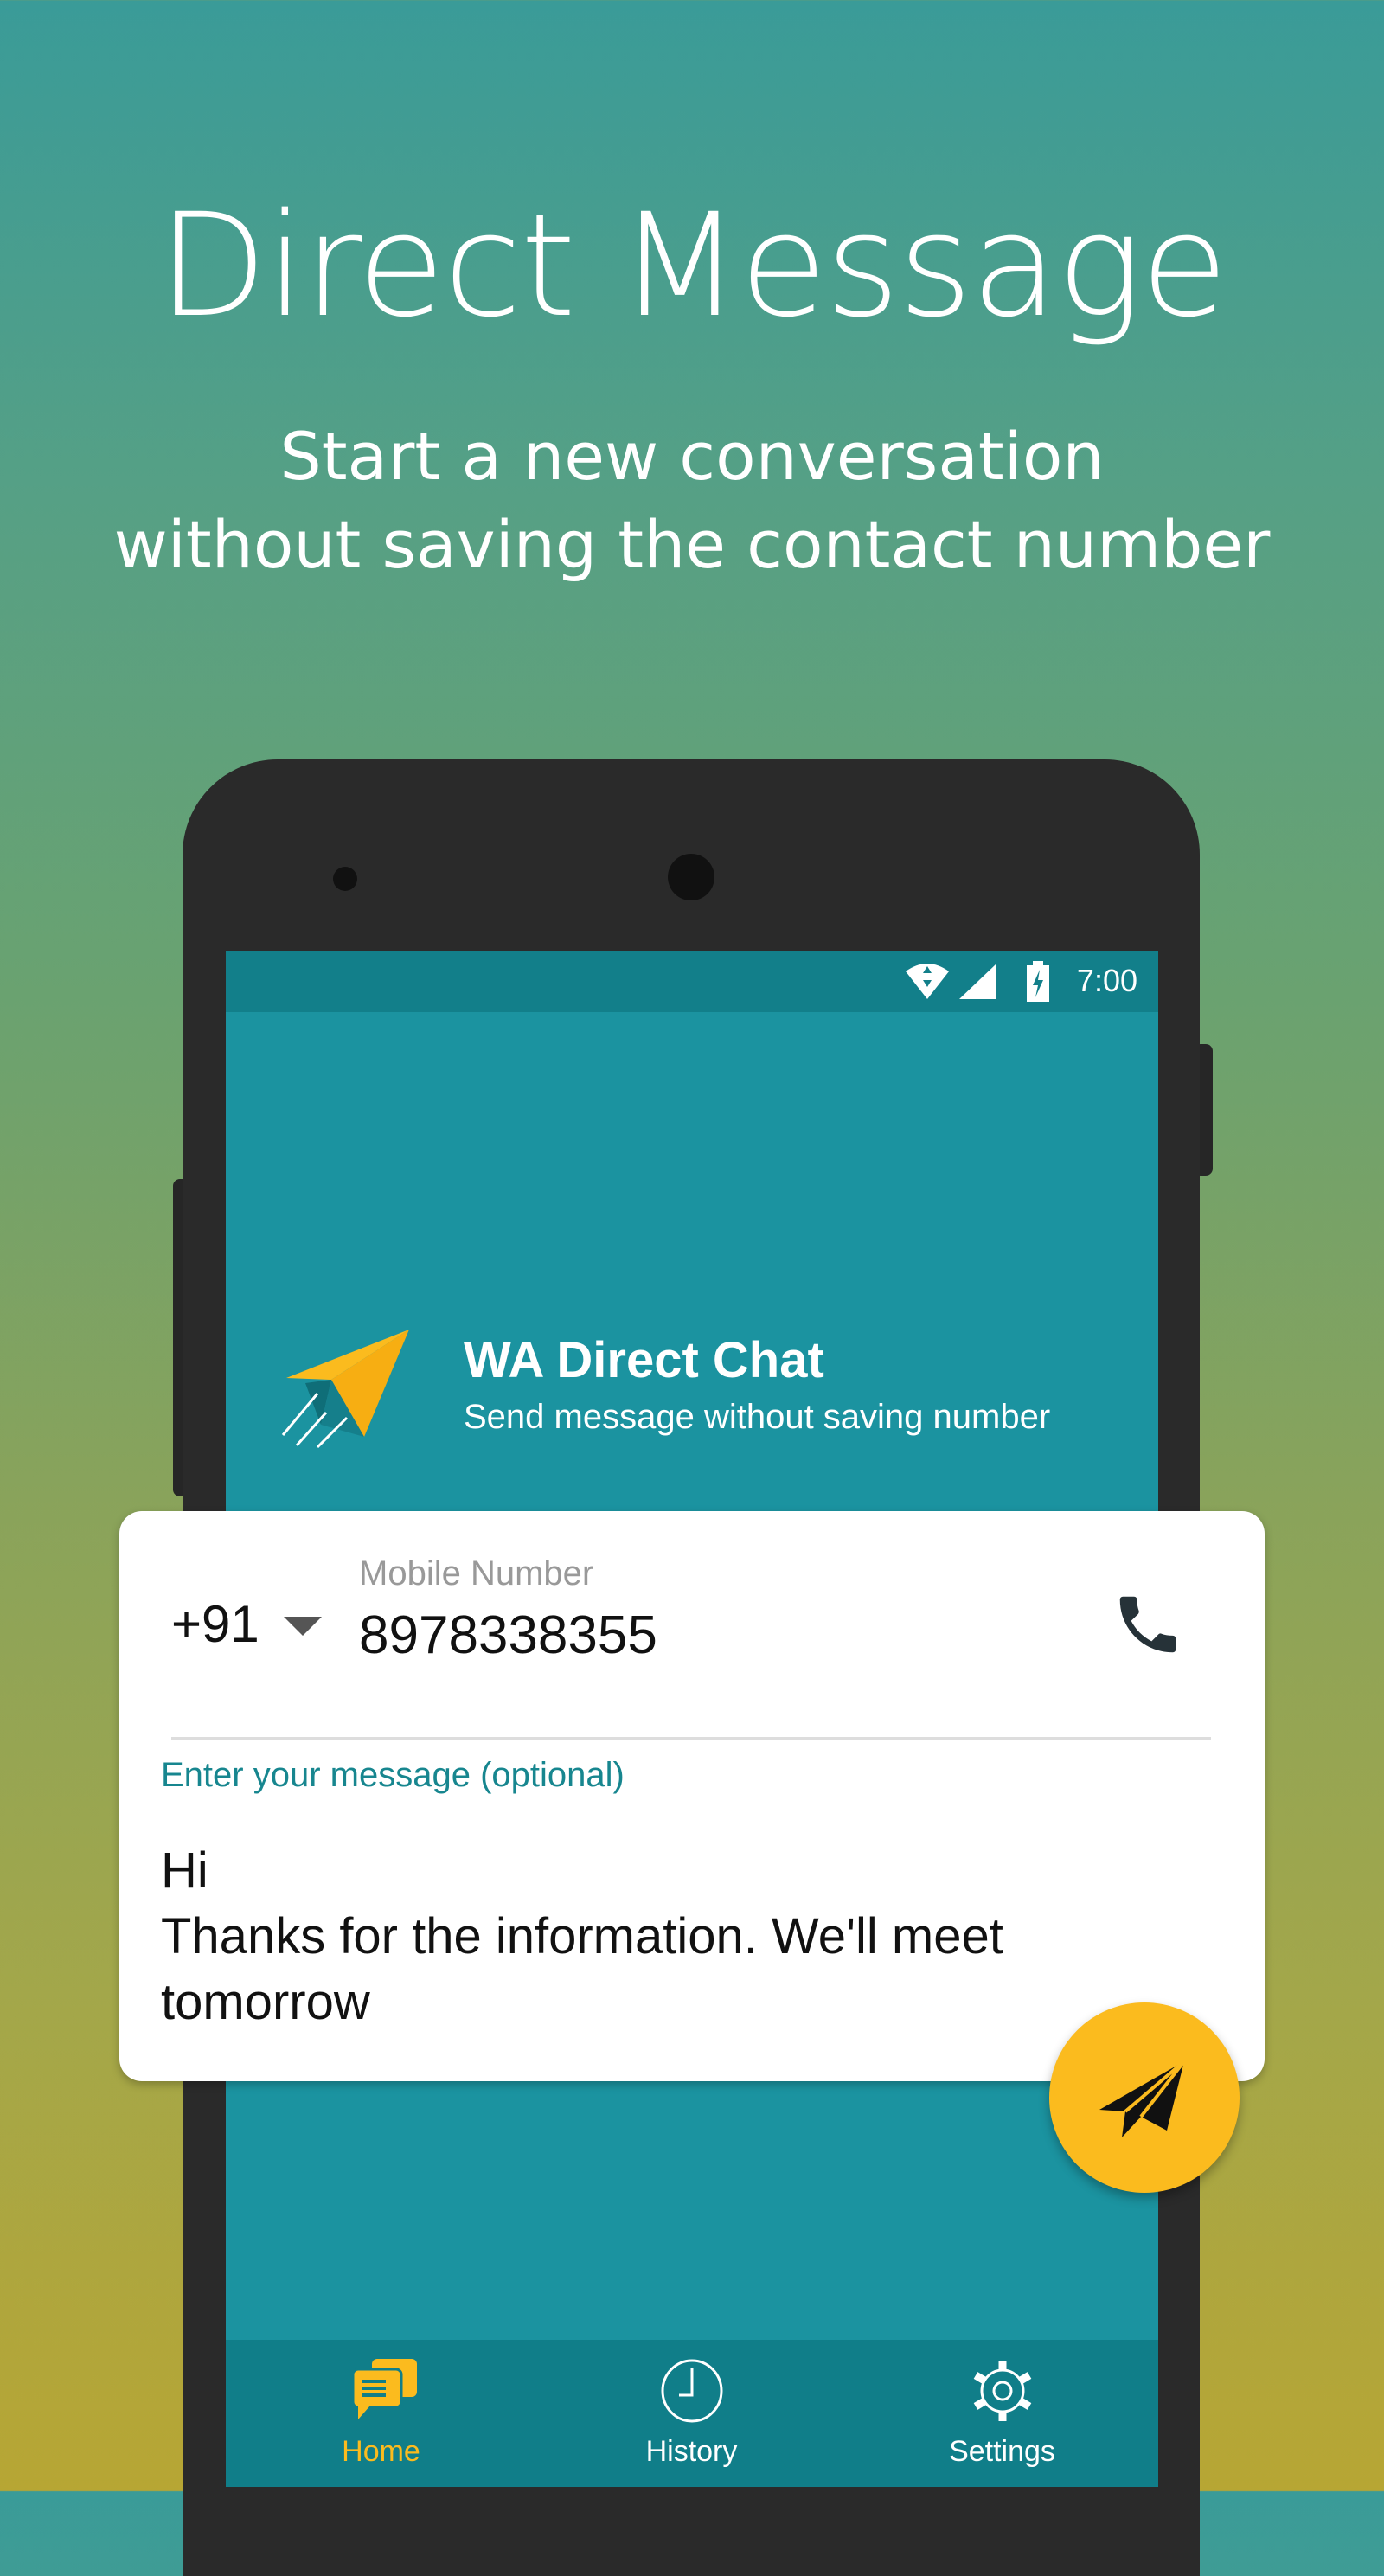 The height and width of the screenshot is (2576, 1384). I want to click on bottom-nav: Home History Settings, so click(692, 2413).